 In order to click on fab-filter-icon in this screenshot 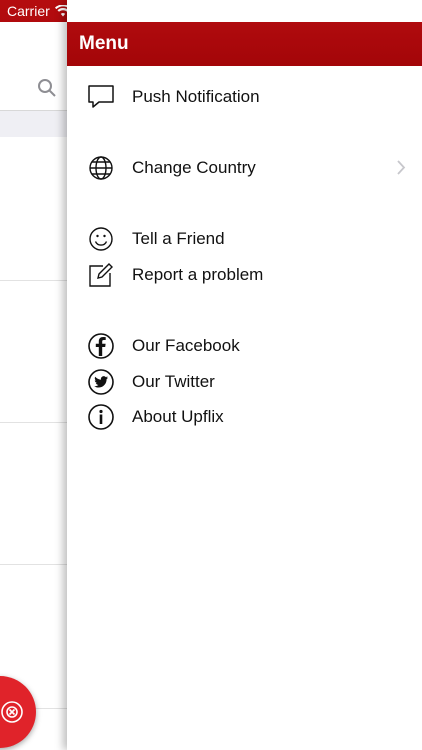, I will do `click(12, 712)`.